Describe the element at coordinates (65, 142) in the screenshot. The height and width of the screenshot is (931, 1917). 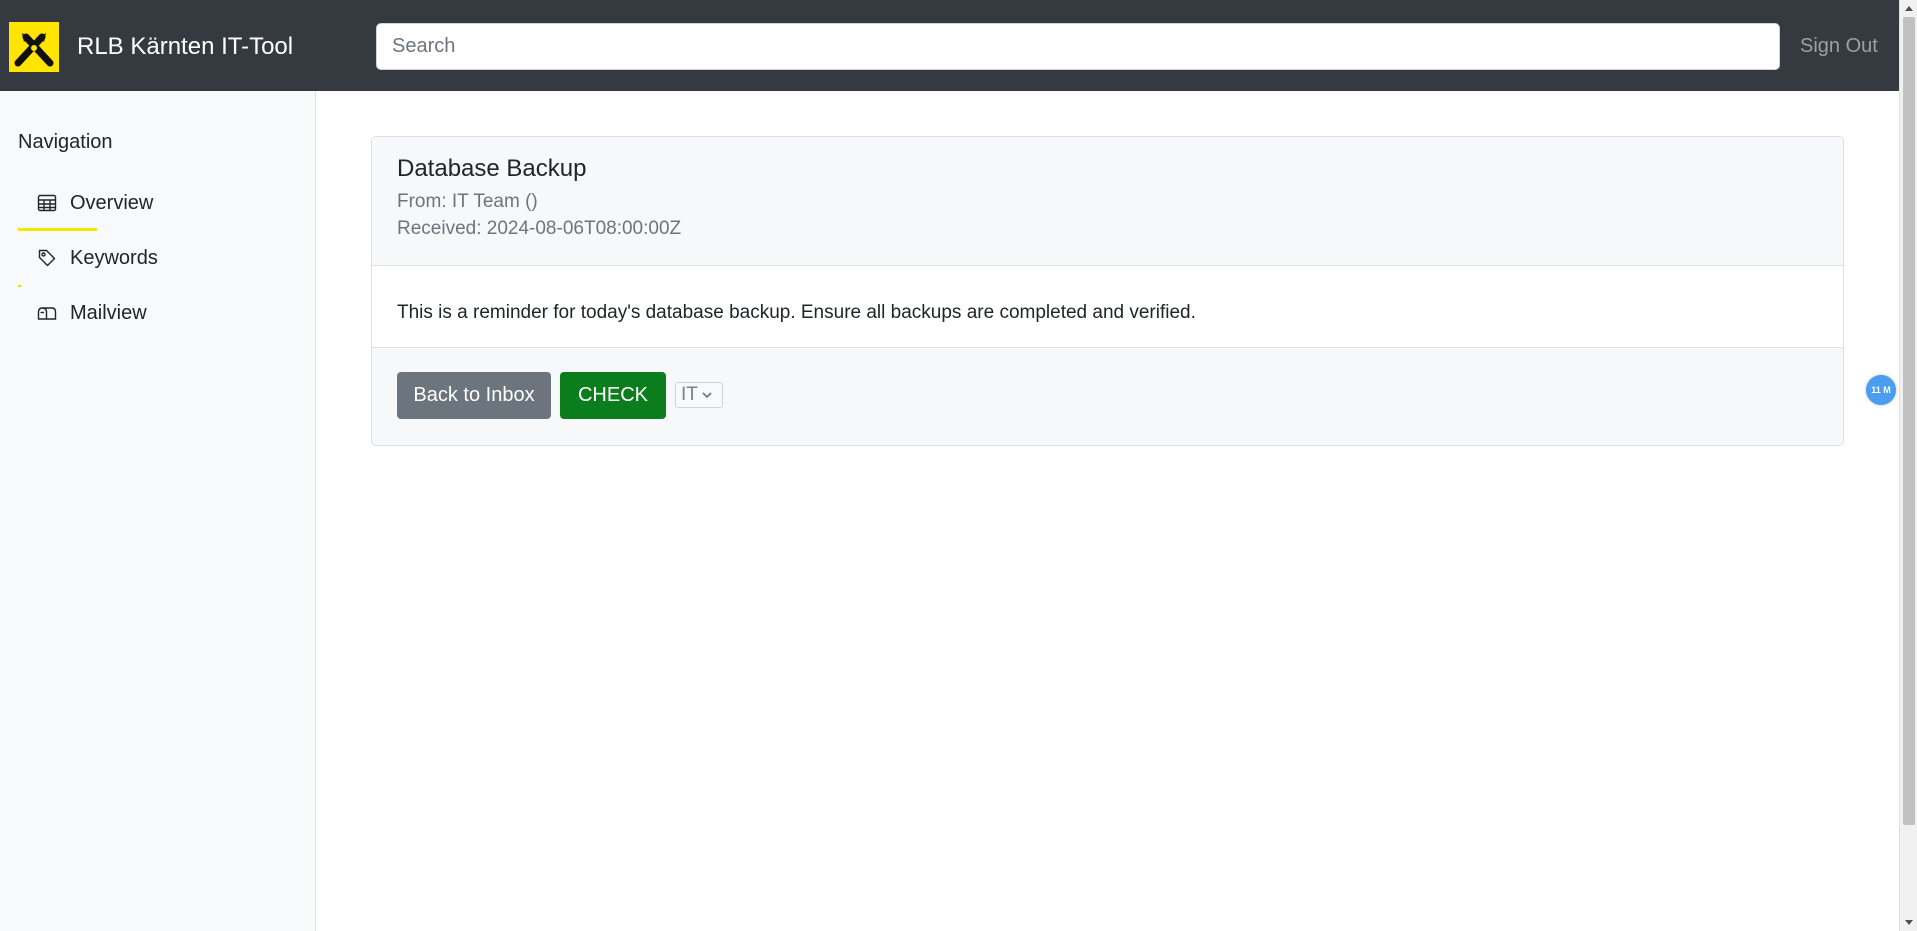
I see `sidebar-heading: Navigation` at that location.